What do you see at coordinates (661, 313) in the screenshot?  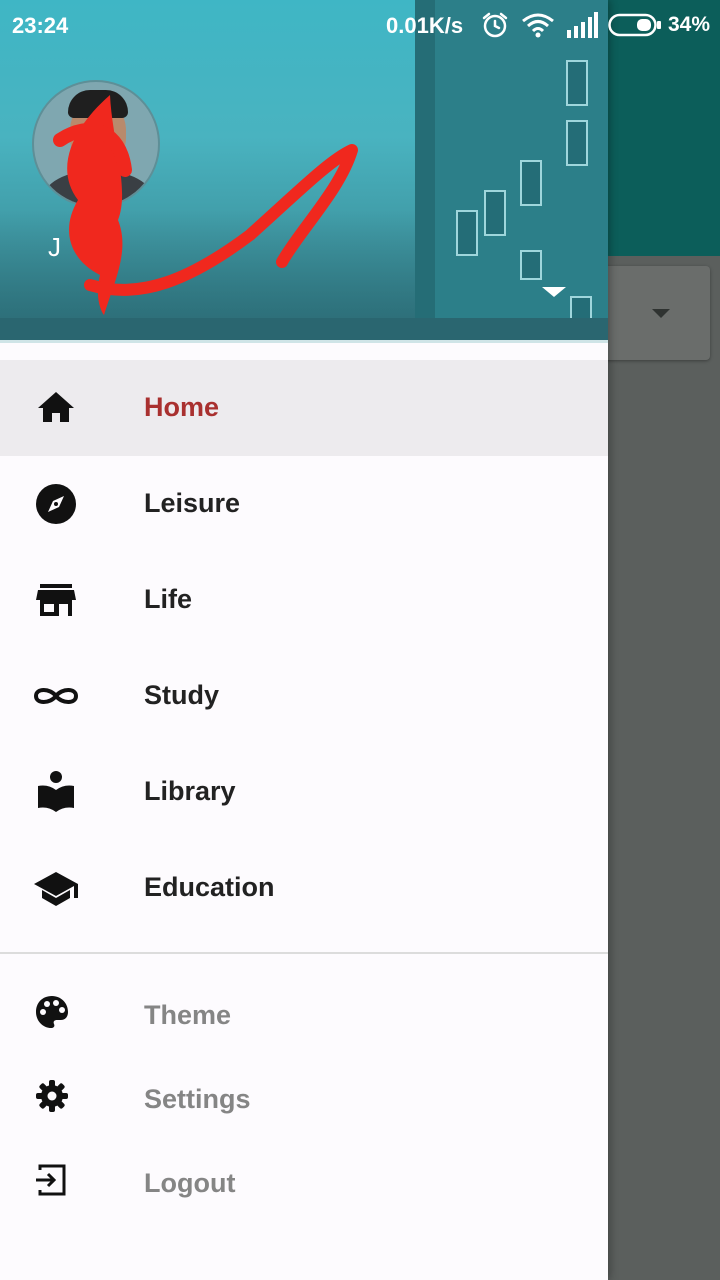 I see `background-dropdown-caret-icon` at bounding box center [661, 313].